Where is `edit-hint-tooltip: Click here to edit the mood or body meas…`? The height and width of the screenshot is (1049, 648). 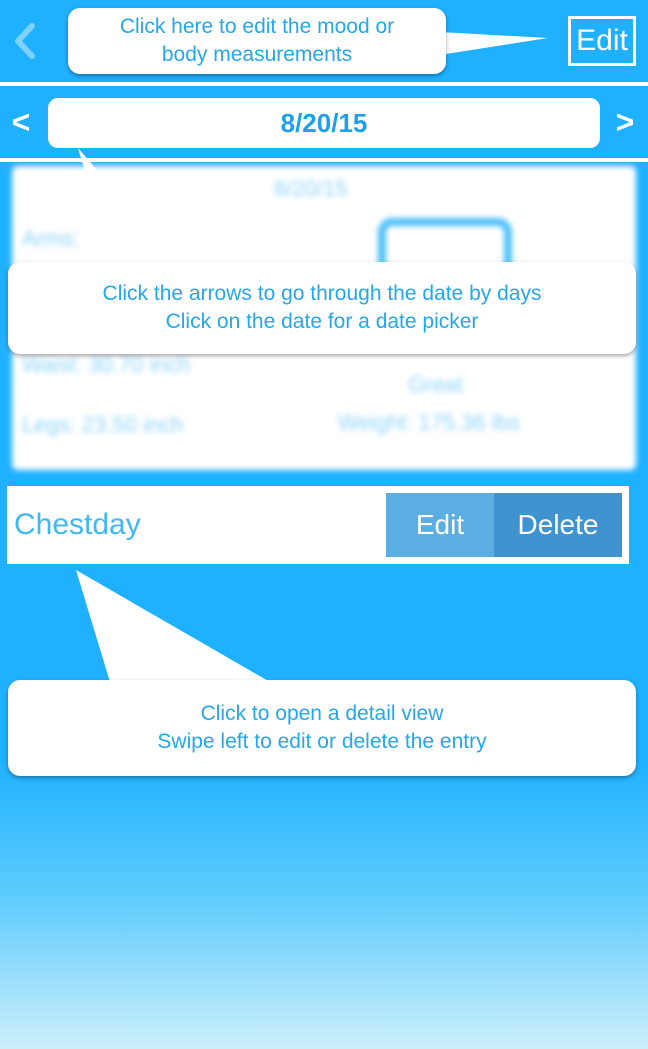 edit-hint-tooltip: Click here to edit the mood or body meas… is located at coordinates (257, 41).